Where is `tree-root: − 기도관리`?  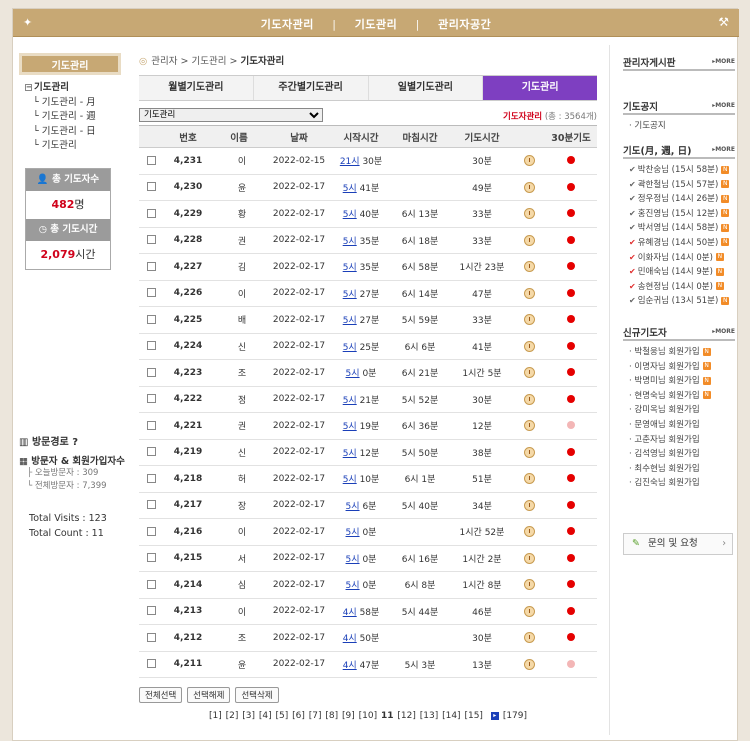
tree-root: − 기도관리 is located at coordinates (73, 88).